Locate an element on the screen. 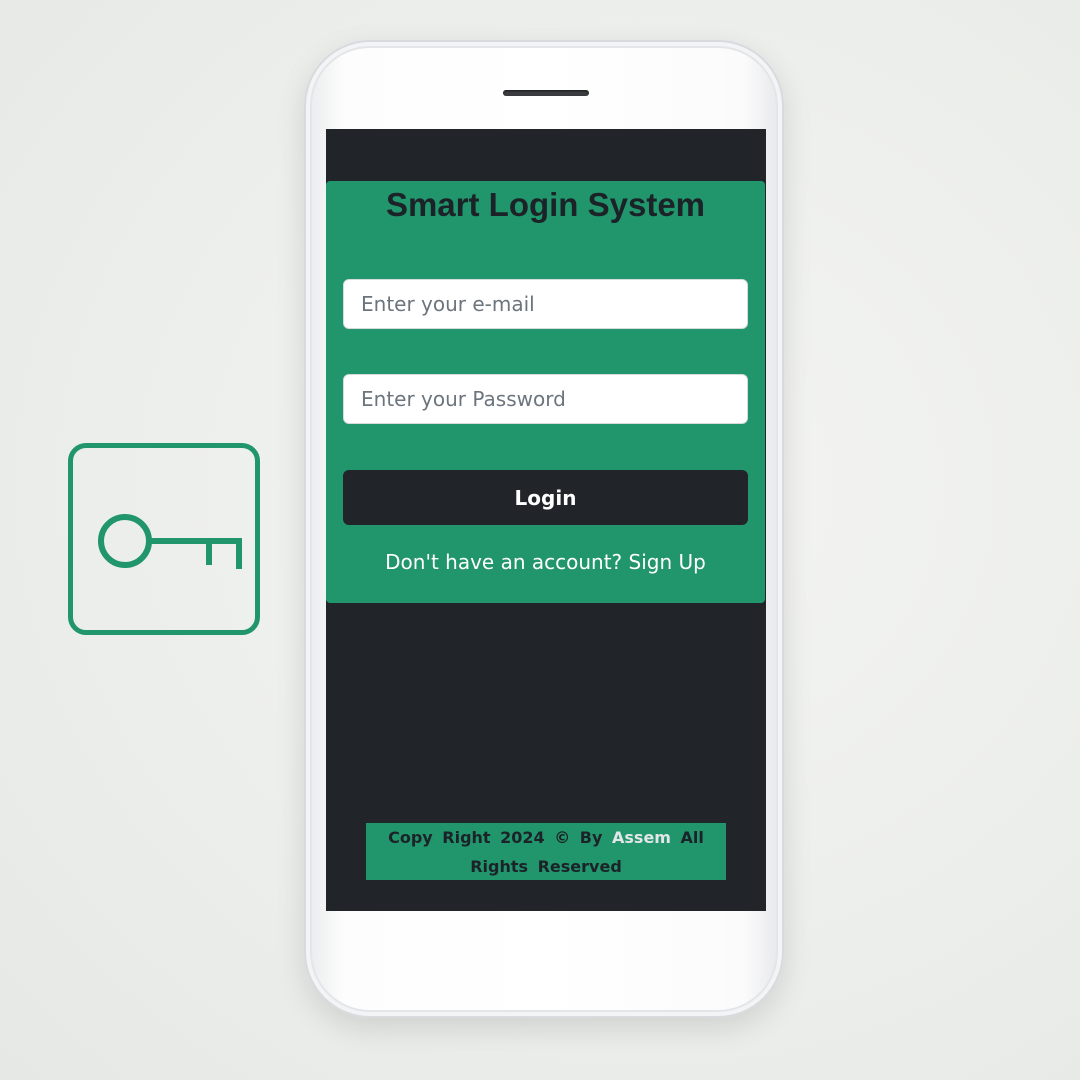 The image size is (1080, 1080). signup-link: Sign Up is located at coordinates (667, 562).